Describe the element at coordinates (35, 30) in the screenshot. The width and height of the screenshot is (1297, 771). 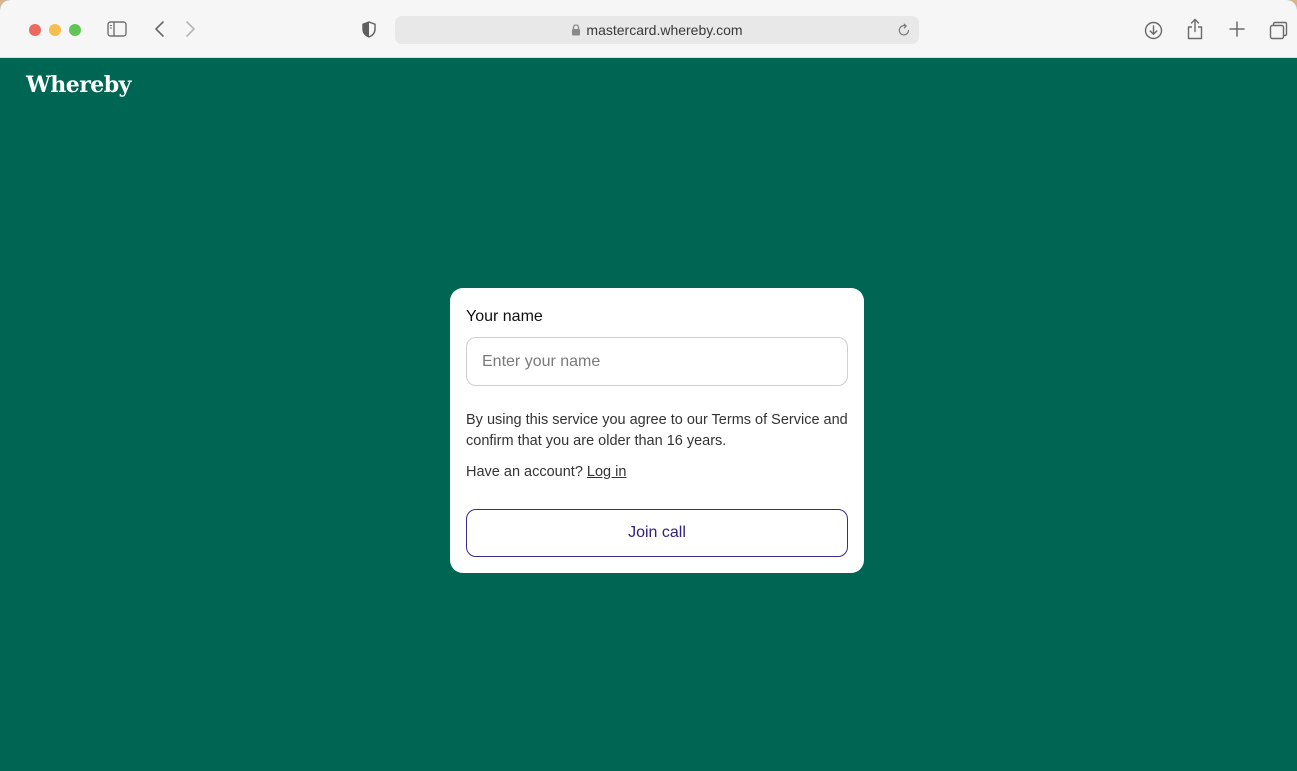
I see `close-window-button` at that location.